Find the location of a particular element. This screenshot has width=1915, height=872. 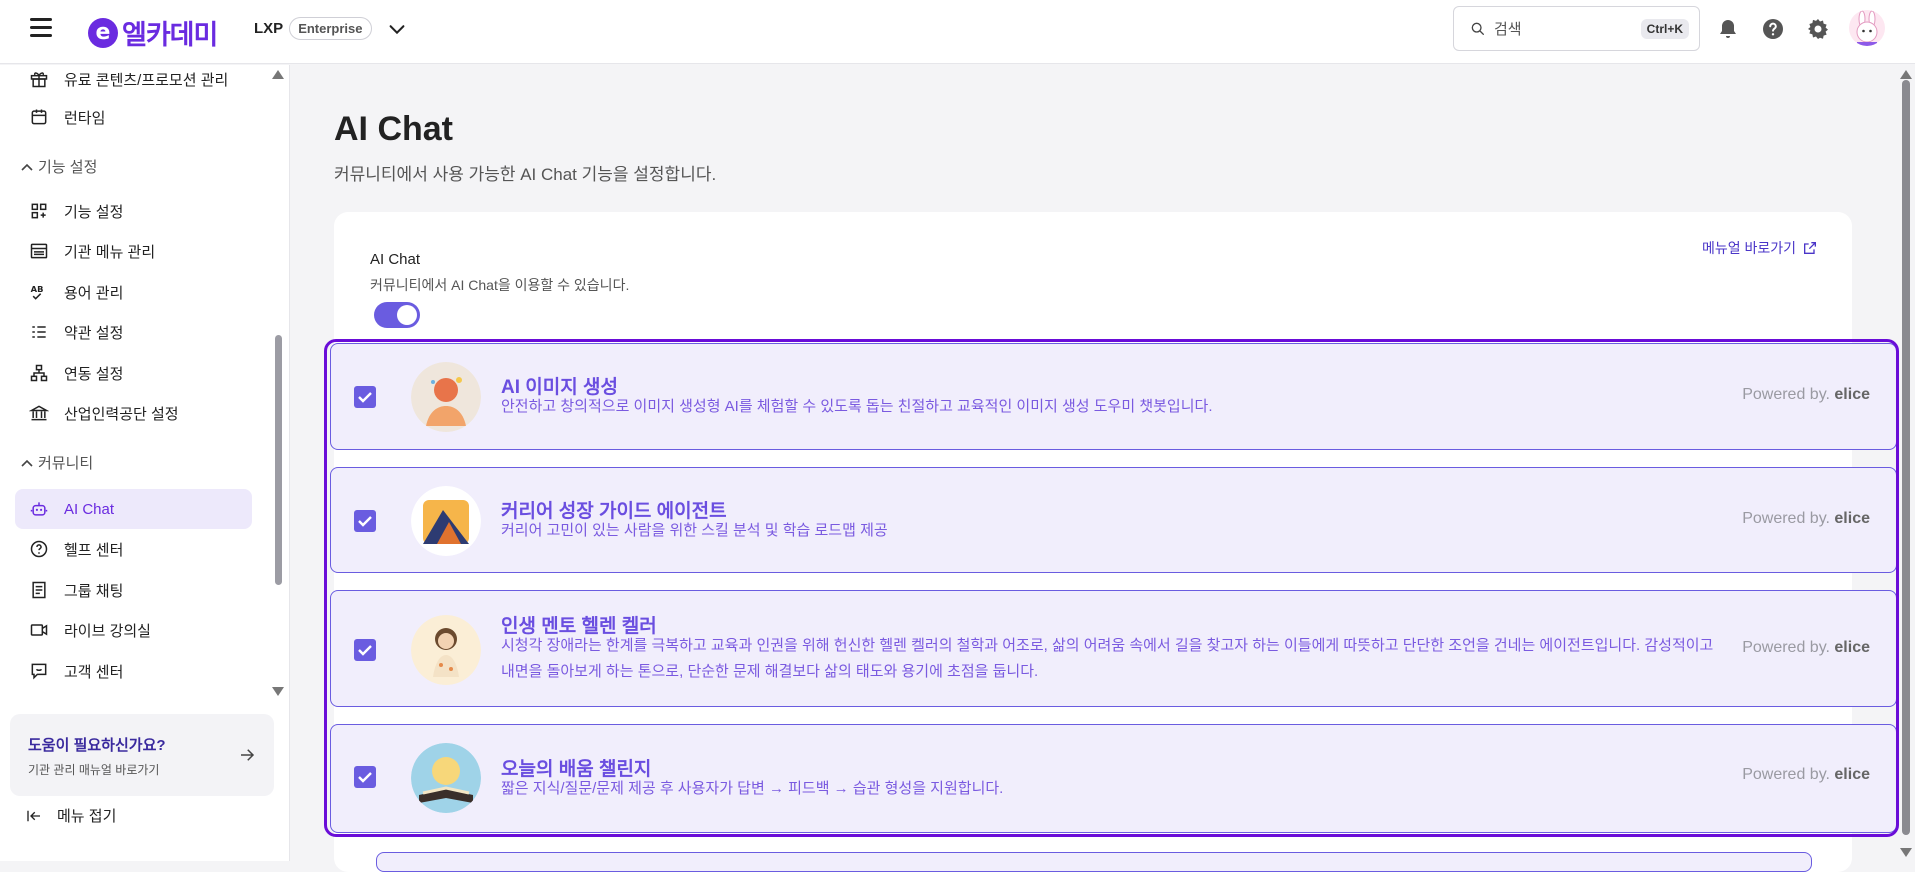

sidebar-item-label: 약관 설정 is located at coordinates (94, 333).